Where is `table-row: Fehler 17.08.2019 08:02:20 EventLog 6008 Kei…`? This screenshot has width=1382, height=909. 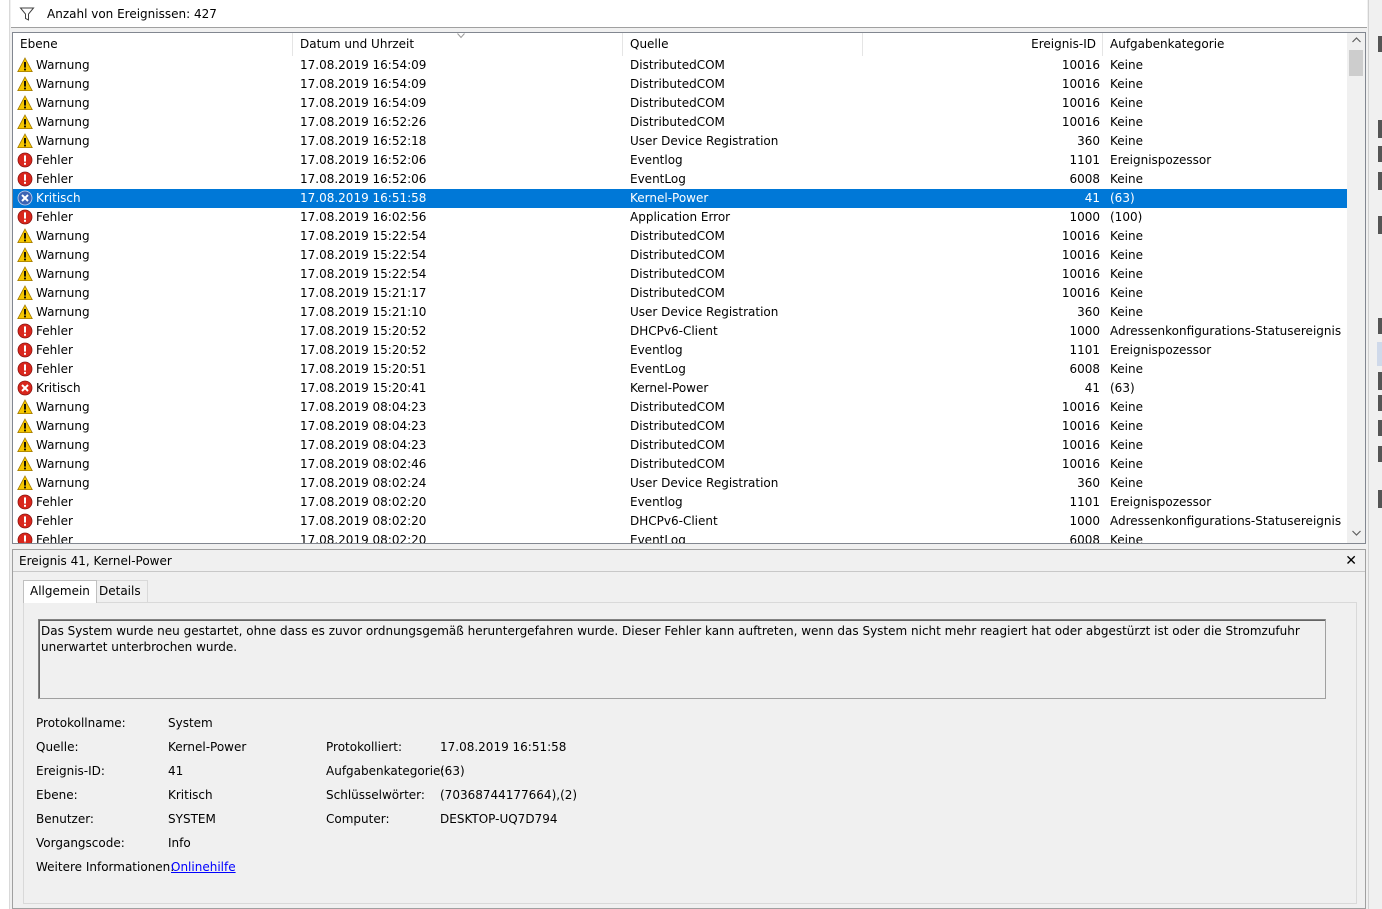
table-row: Fehler 17.08.2019 08:02:20 EventLog 6008 Kei… is located at coordinates (680, 537).